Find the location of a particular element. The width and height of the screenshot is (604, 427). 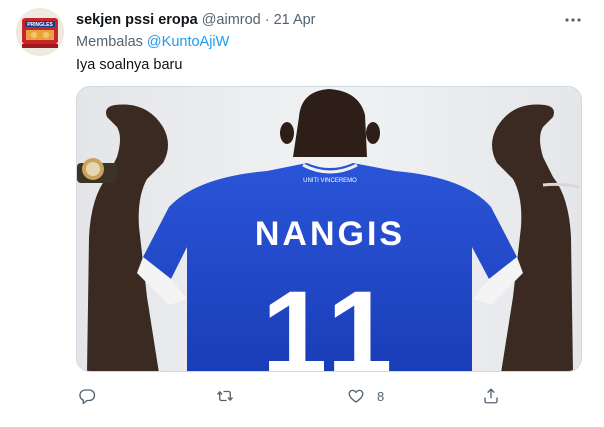

author-name: sekjen pssi eropa is located at coordinates (137, 20).